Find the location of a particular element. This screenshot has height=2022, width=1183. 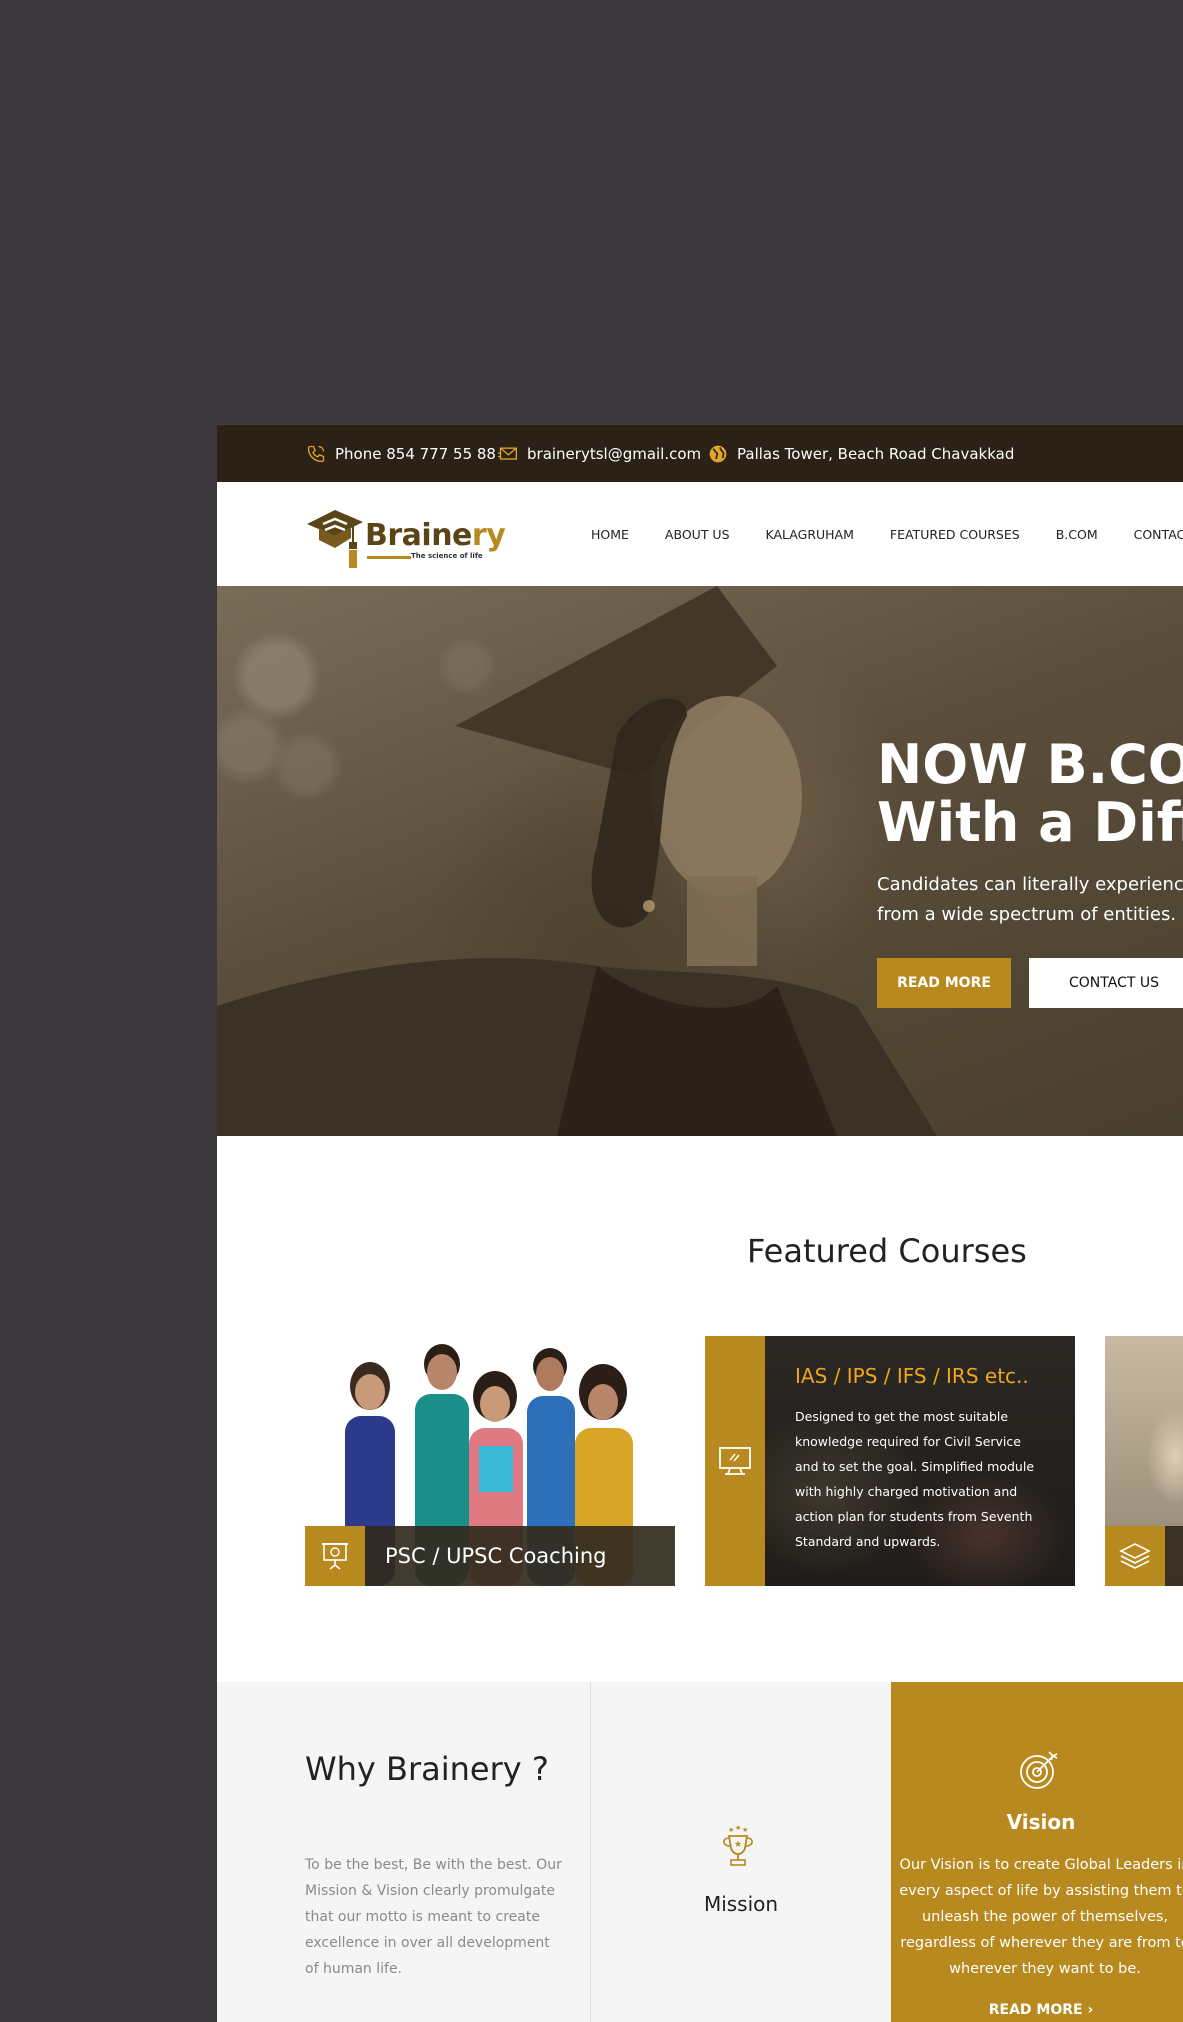

brainery-logo: Brainery The science of life is located at coordinates (405, 537).